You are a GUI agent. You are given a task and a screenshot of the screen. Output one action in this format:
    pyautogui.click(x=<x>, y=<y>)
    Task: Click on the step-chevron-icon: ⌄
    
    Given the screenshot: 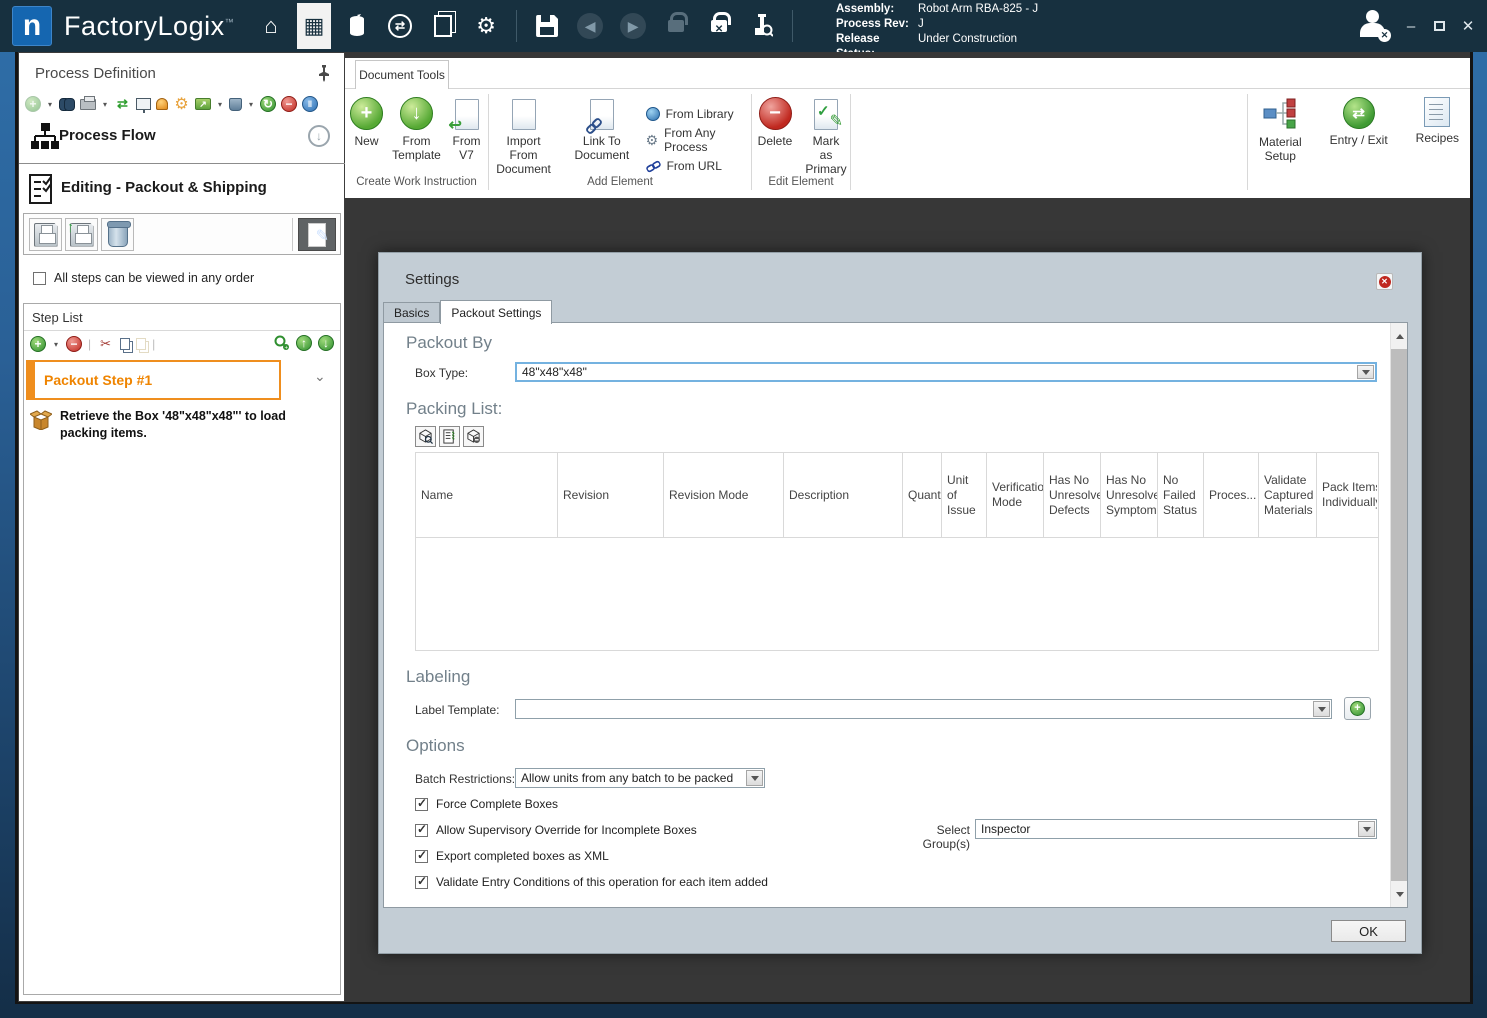 What is the action you would take?
    pyautogui.click(x=320, y=376)
    